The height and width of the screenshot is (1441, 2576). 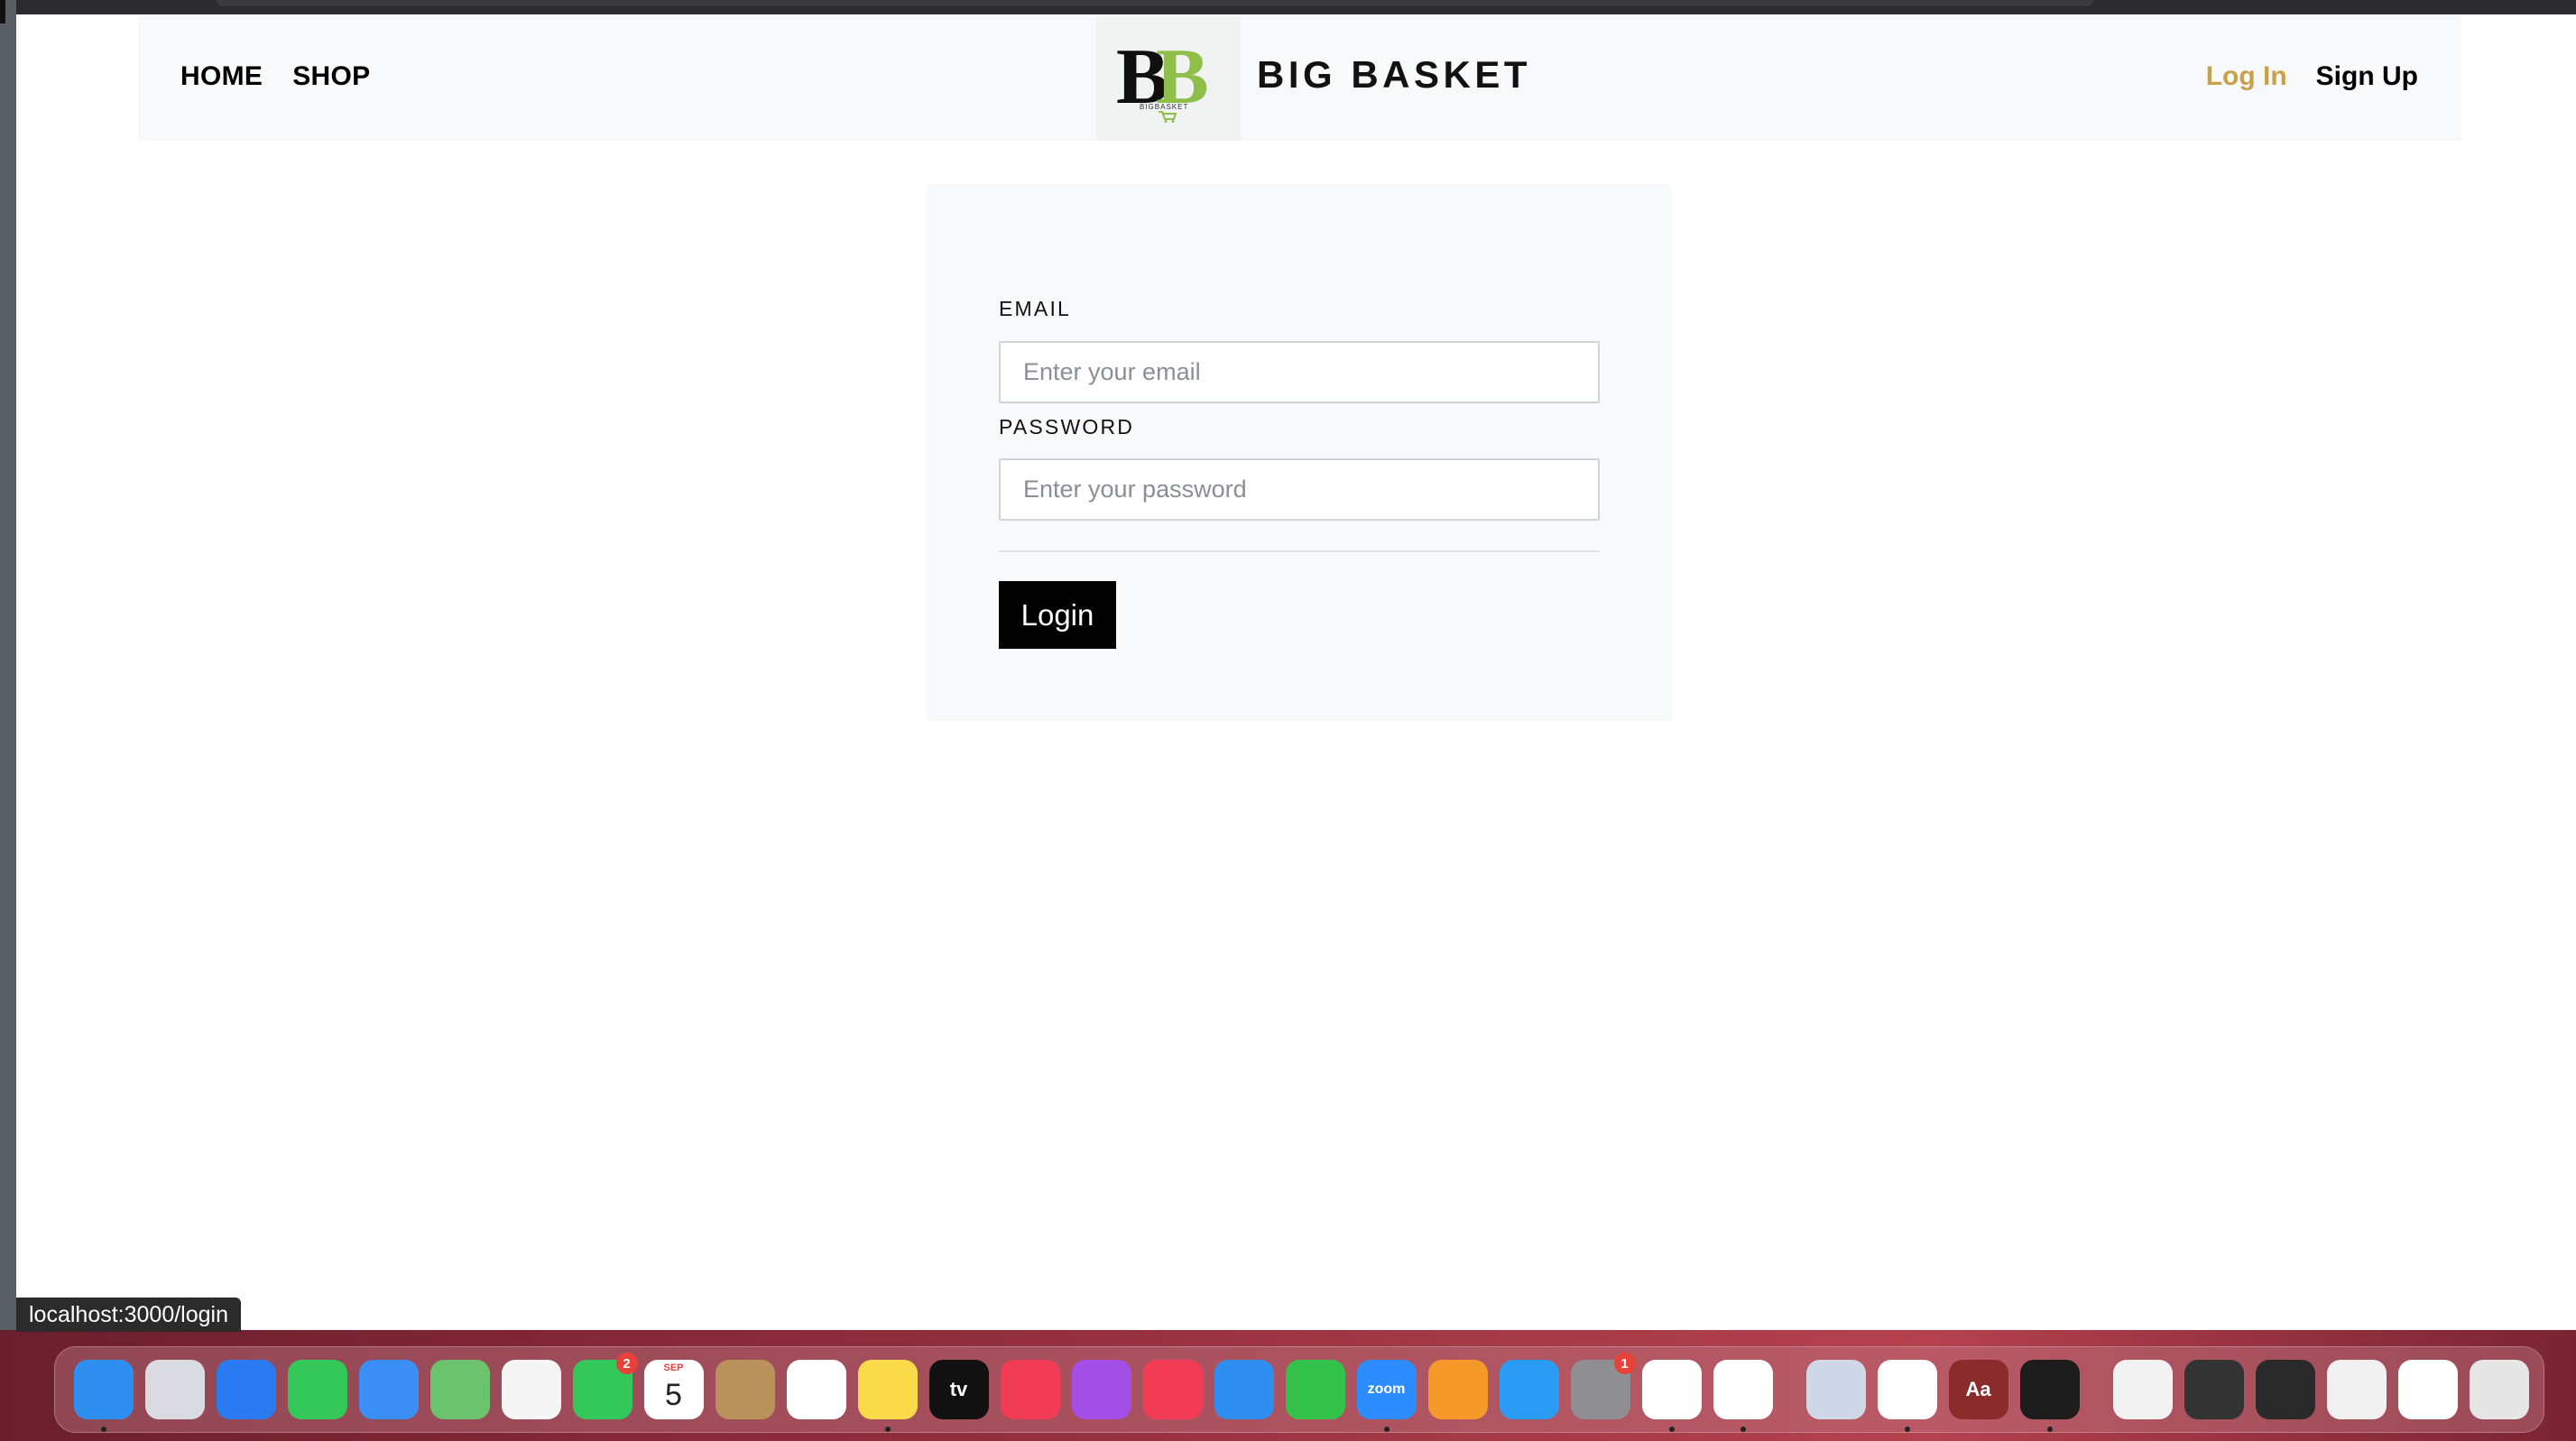 What do you see at coordinates (1067, 427) in the screenshot?
I see `password-label: PASSWORD` at bounding box center [1067, 427].